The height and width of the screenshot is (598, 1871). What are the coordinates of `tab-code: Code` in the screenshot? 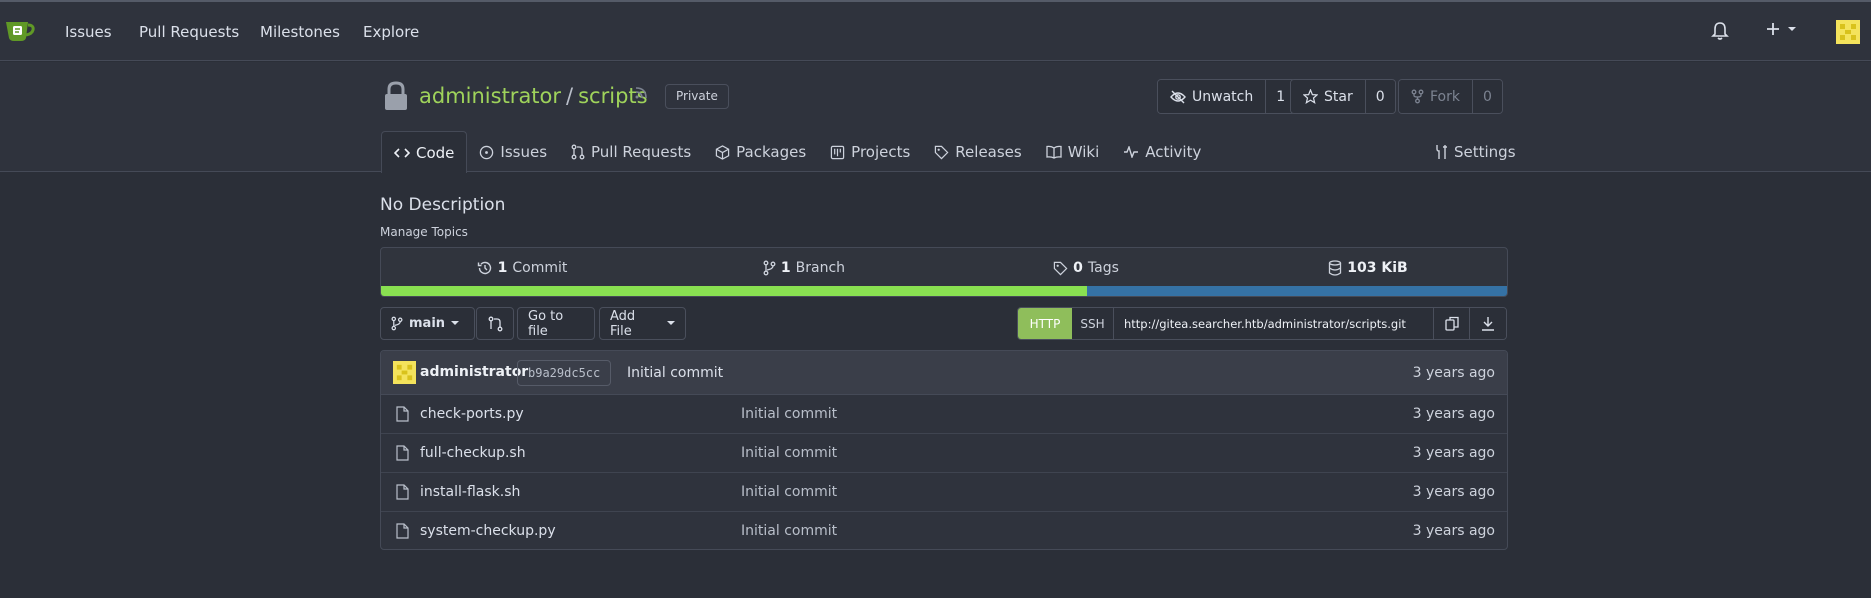 It's located at (424, 152).